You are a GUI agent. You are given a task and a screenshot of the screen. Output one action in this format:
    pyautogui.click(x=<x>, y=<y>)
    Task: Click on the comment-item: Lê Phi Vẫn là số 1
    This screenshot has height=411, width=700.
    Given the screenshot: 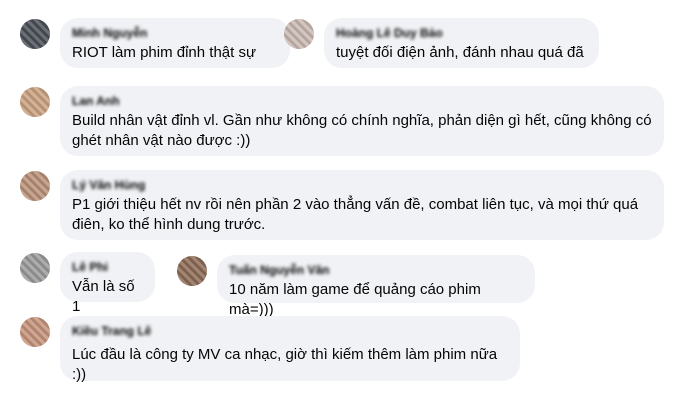 What is the action you would take?
    pyautogui.click(x=87, y=283)
    